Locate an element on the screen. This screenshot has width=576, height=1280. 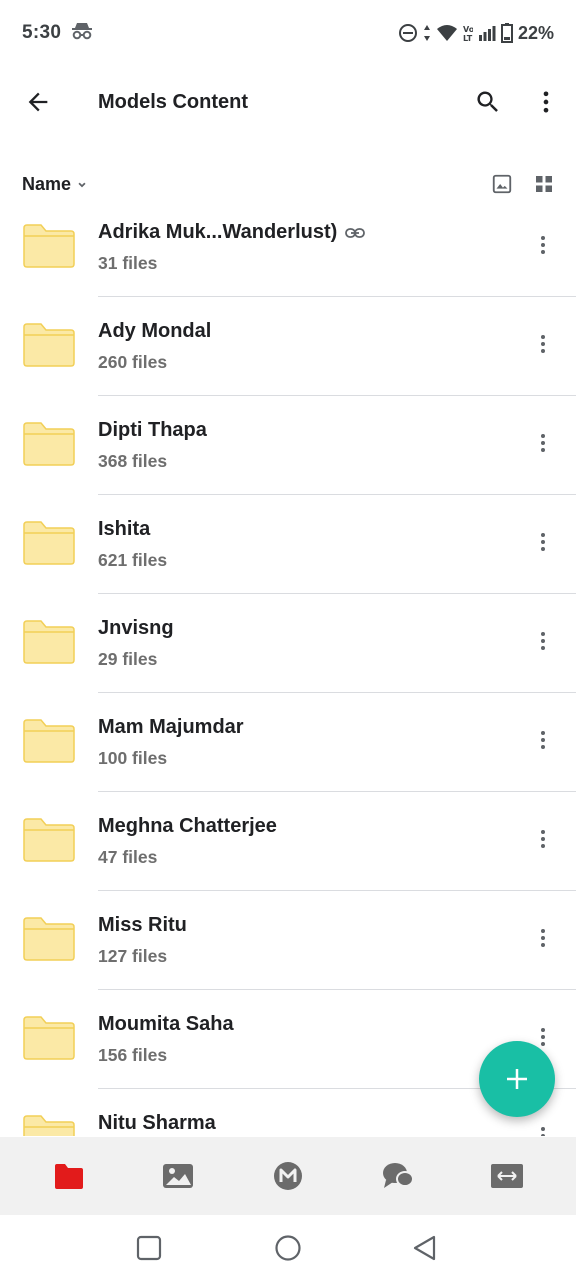
chat-icon is located at coordinates (398, 1175).